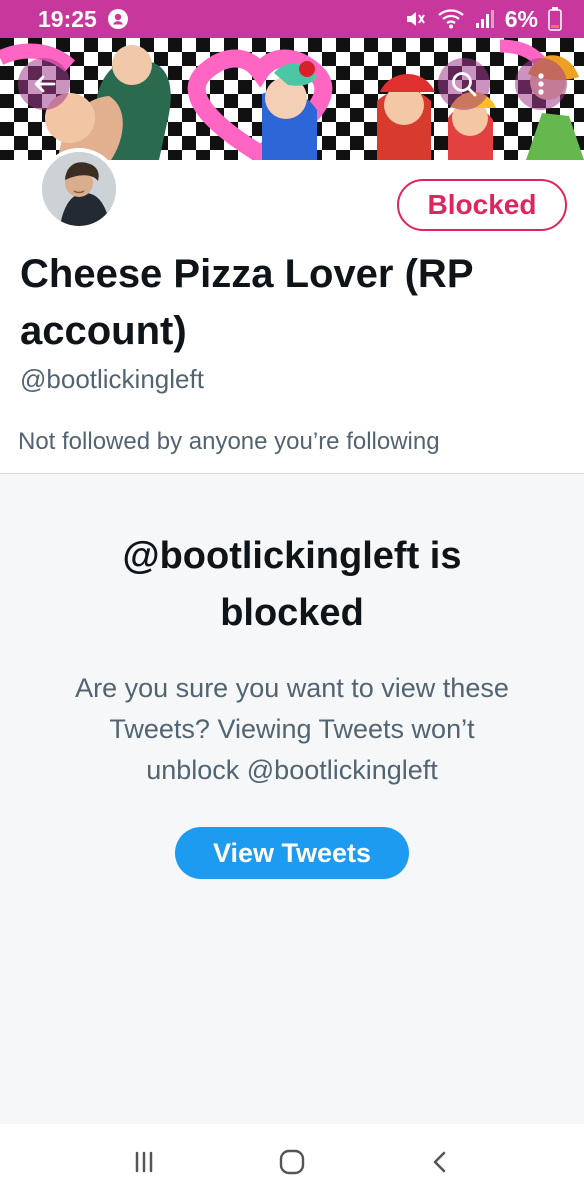 The width and height of the screenshot is (584, 1200). I want to click on home-button, so click(292, 1162).